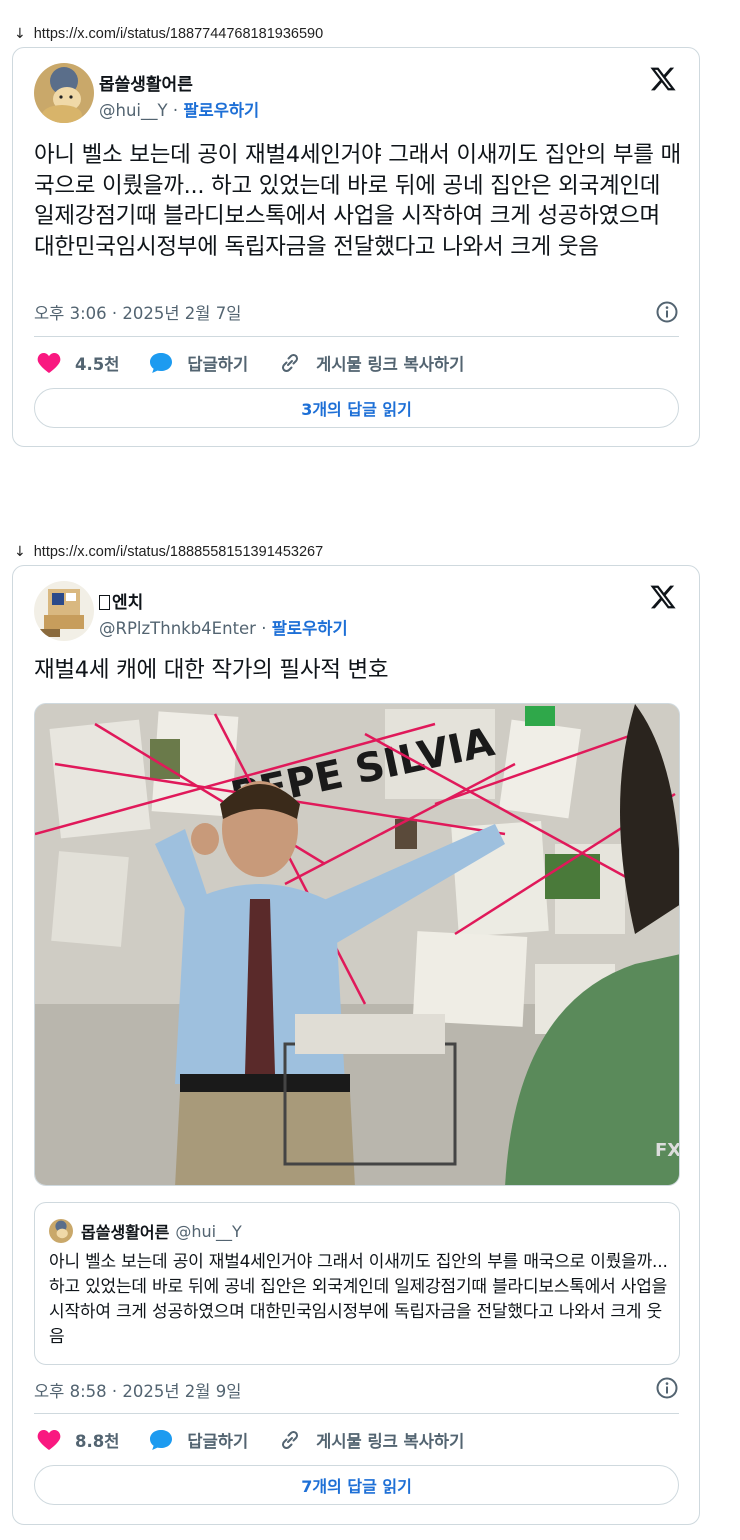 This screenshot has height=1540, width=740. I want to click on author-handle: @RPlzThnkb4Enter, so click(177, 628).